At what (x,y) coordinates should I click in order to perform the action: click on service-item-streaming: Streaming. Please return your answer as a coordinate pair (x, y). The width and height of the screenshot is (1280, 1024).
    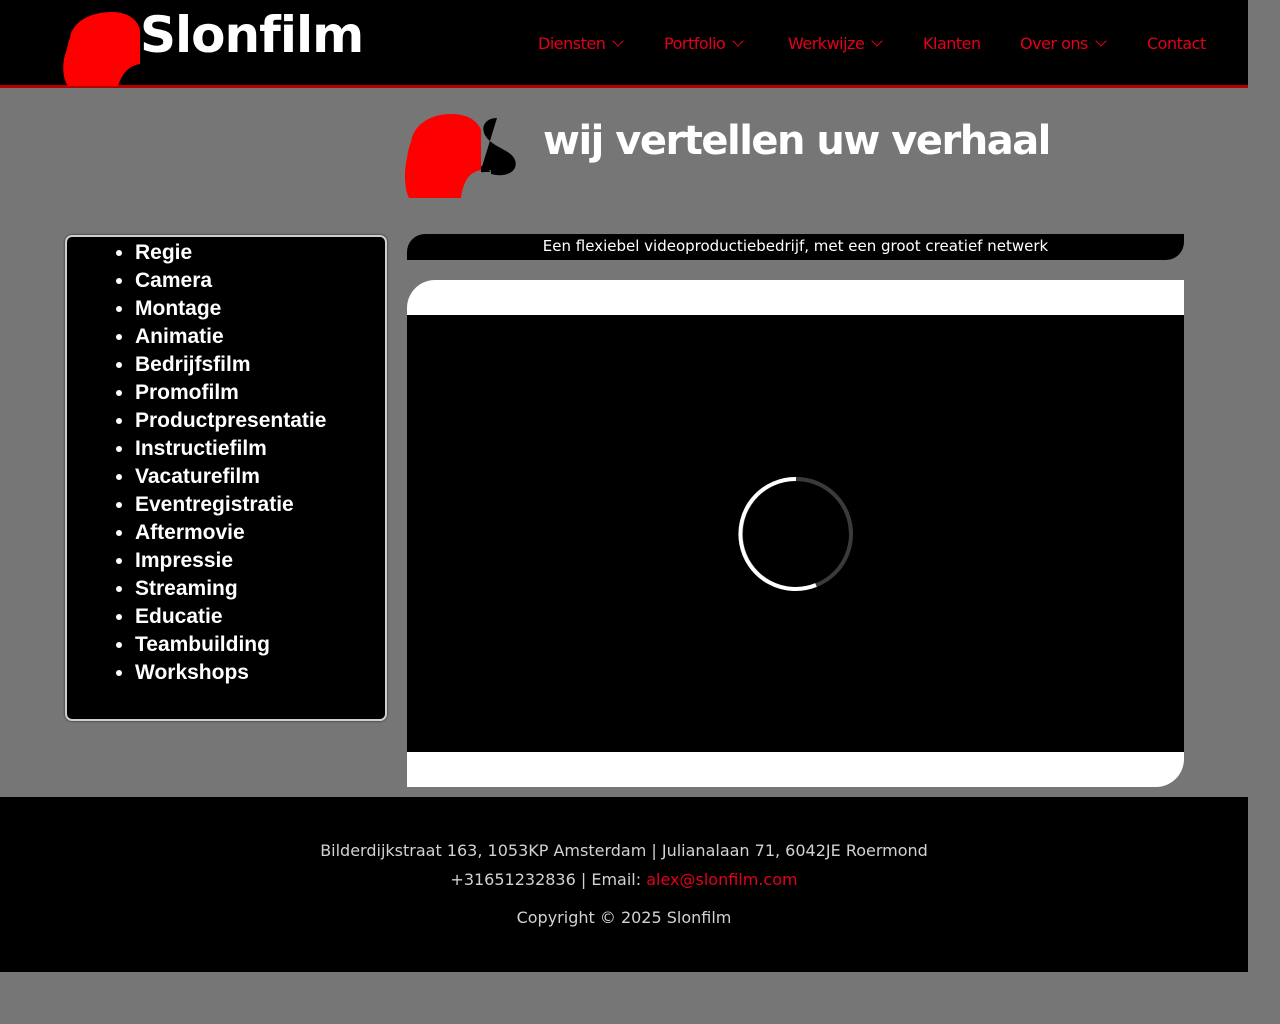
    Looking at the image, I should click on (230, 589).